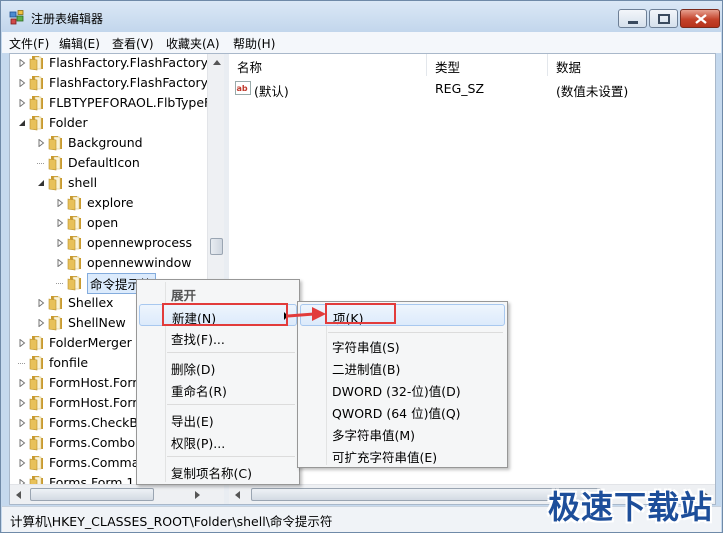  I want to click on scroll-up-icon, so click(217, 62).